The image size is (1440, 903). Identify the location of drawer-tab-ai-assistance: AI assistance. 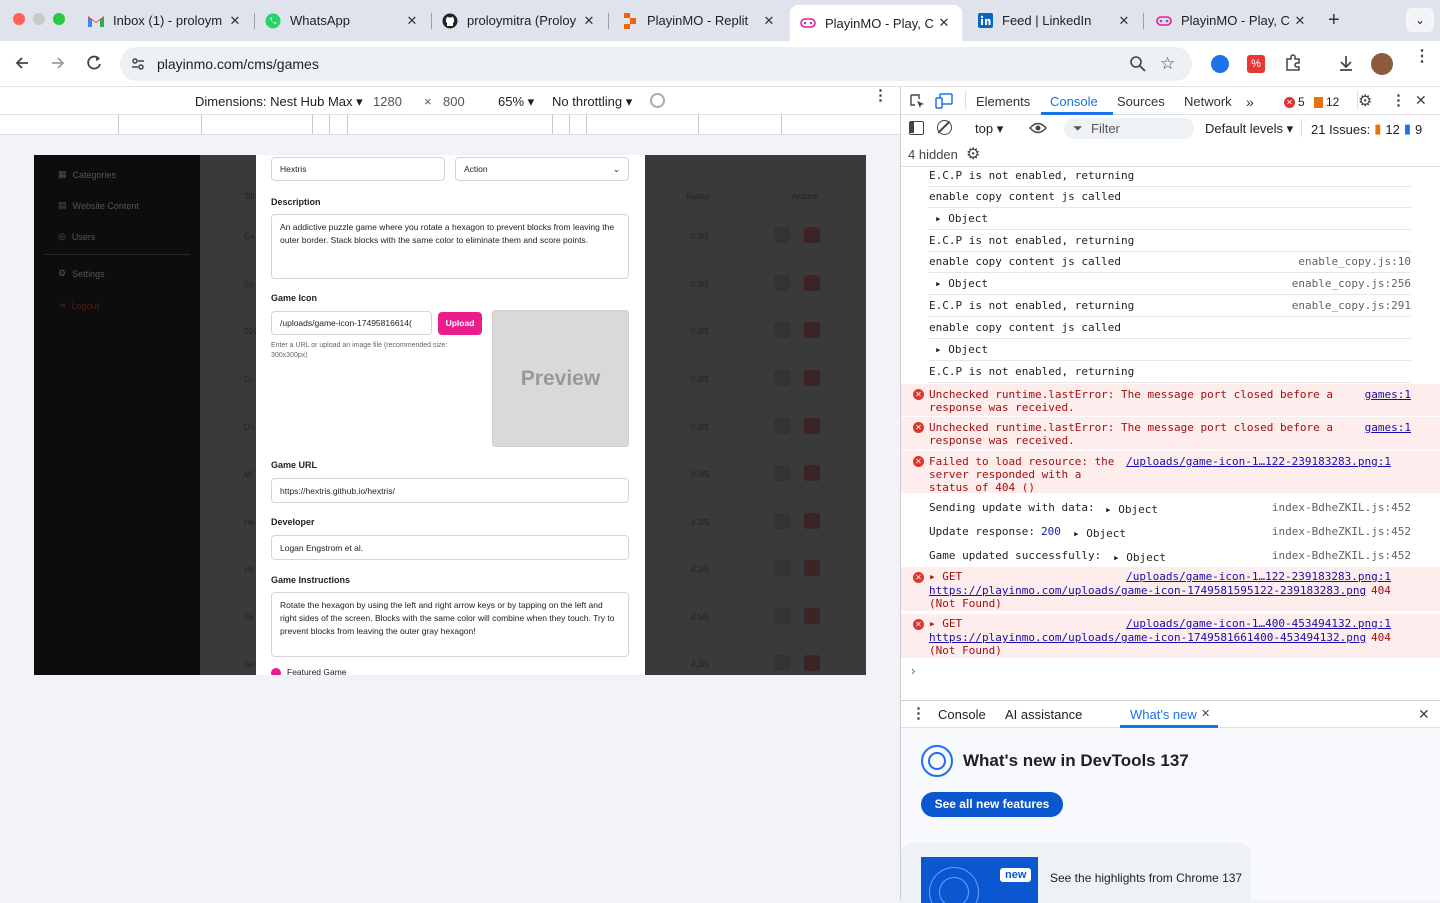
(1043, 714).